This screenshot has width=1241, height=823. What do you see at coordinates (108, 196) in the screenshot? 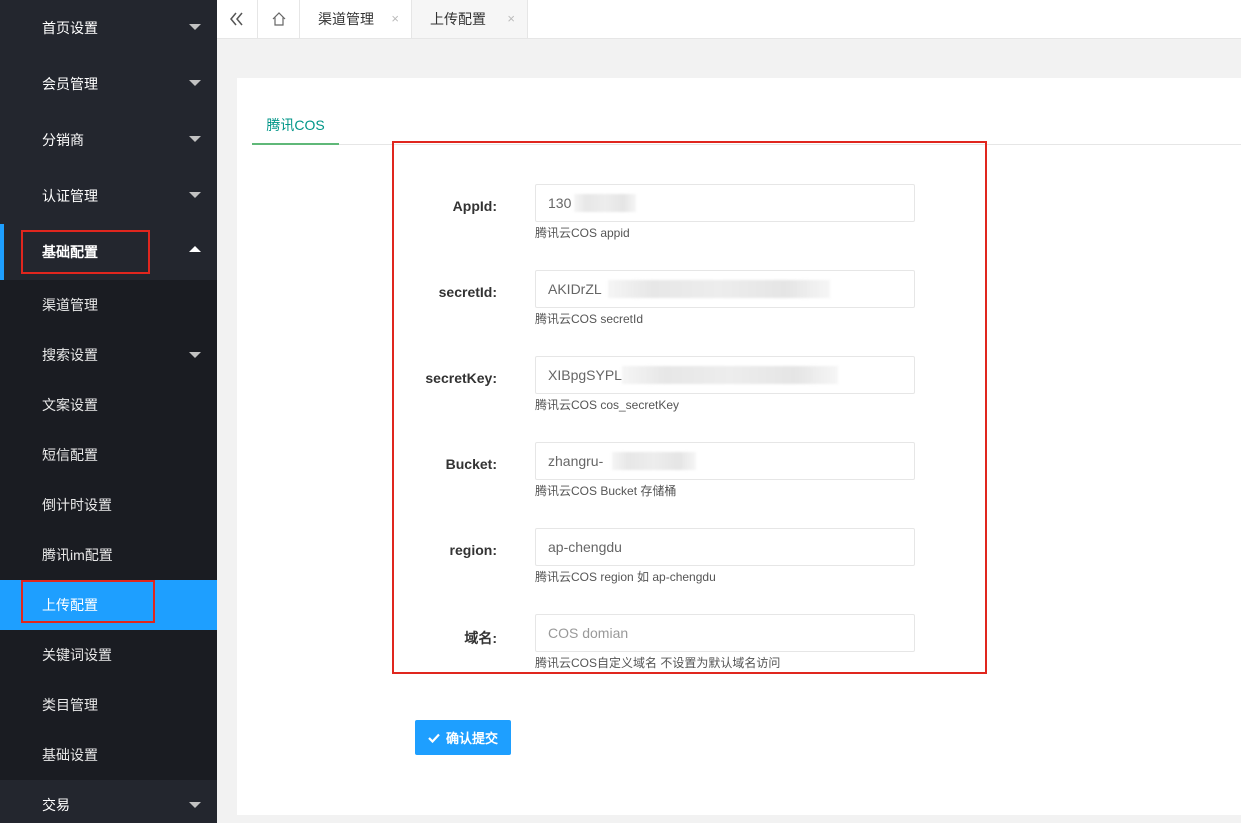
I see `nav-item-certification: 认证管理` at bounding box center [108, 196].